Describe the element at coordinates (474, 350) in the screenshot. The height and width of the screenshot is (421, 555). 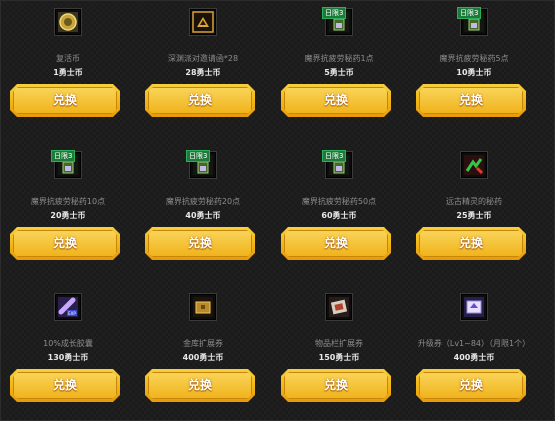
I see `exchange-item: 升级券（Lv1~84）（月限1个） 400勇士币兑换` at that location.